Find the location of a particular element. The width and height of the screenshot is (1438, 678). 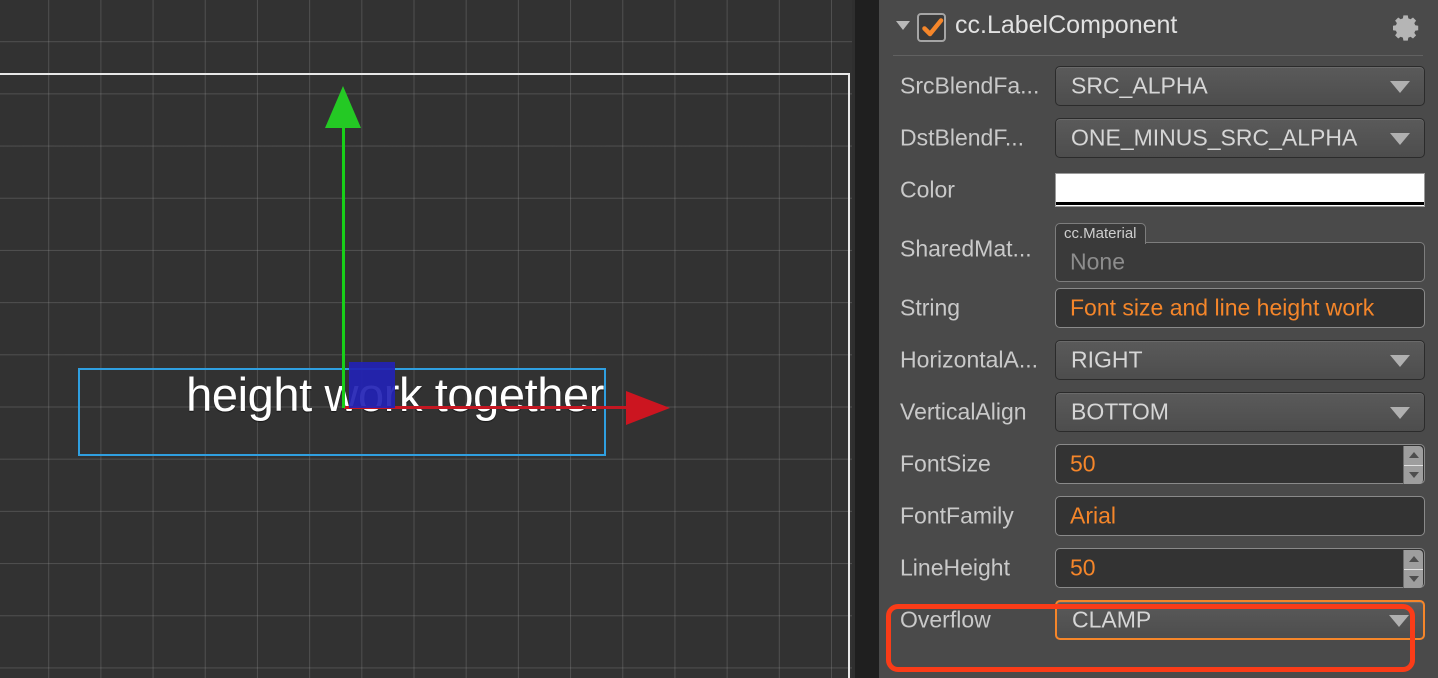

property-row-string: String Font size and line height work is located at coordinates (1158, 308).